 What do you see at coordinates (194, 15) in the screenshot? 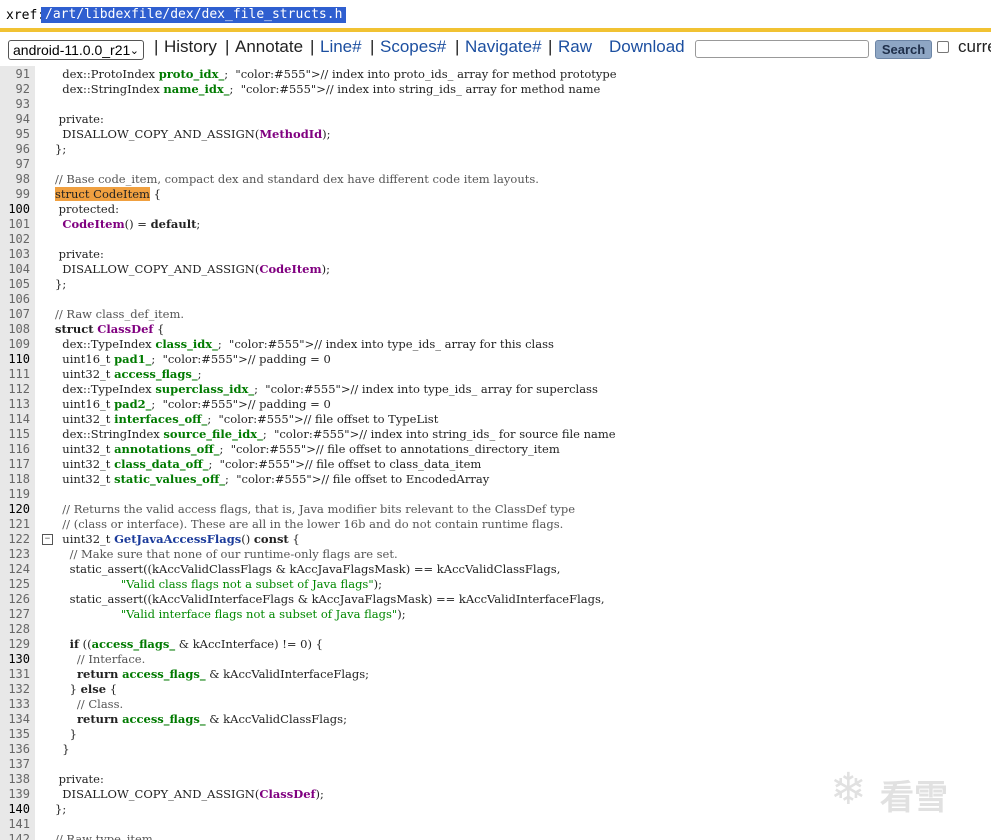
I see `file-path-link: /art/libdexfile/dex/dex_file_structs.h` at bounding box center [194, 15].